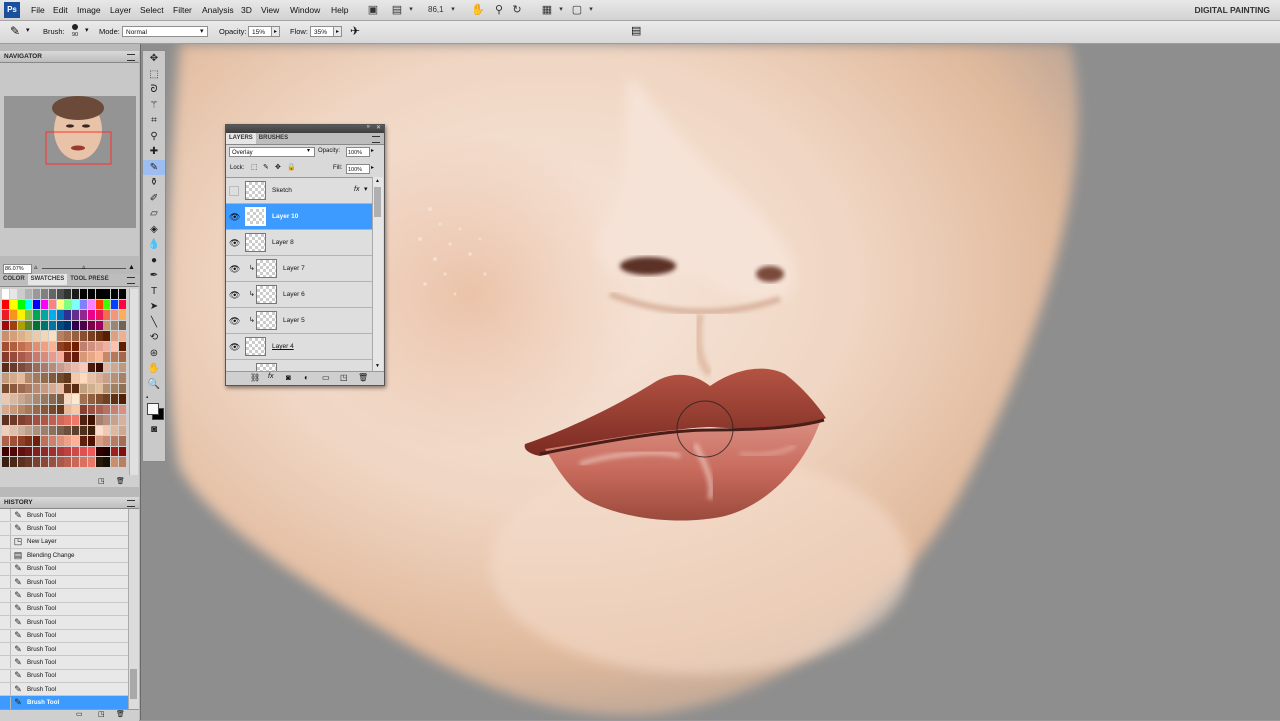 The width and height of the screenshot is (1280, 721). I want to click on tab-color: COLOR, so click(14, 279).